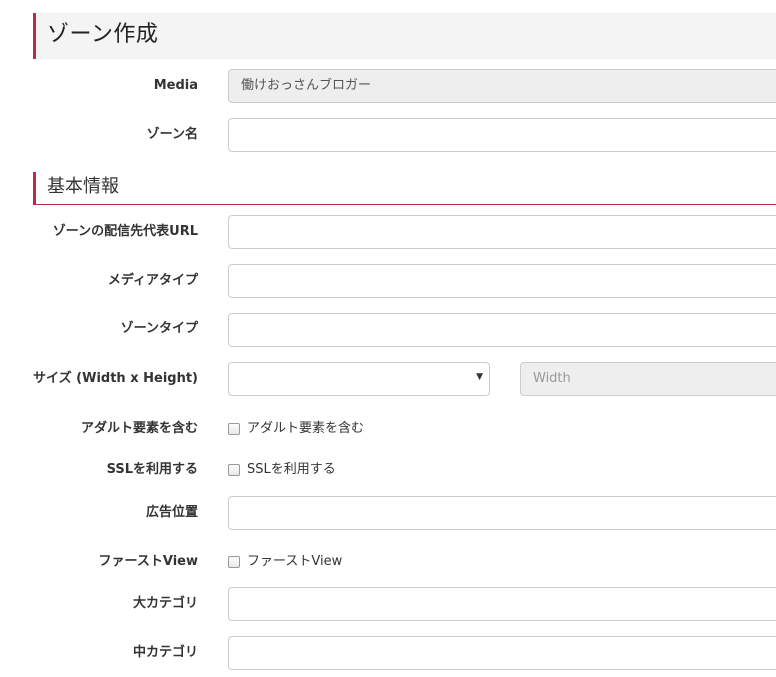  Describe the element at coordinates (502, 330) in the screenshot. I see `zone-type-input` at that location.